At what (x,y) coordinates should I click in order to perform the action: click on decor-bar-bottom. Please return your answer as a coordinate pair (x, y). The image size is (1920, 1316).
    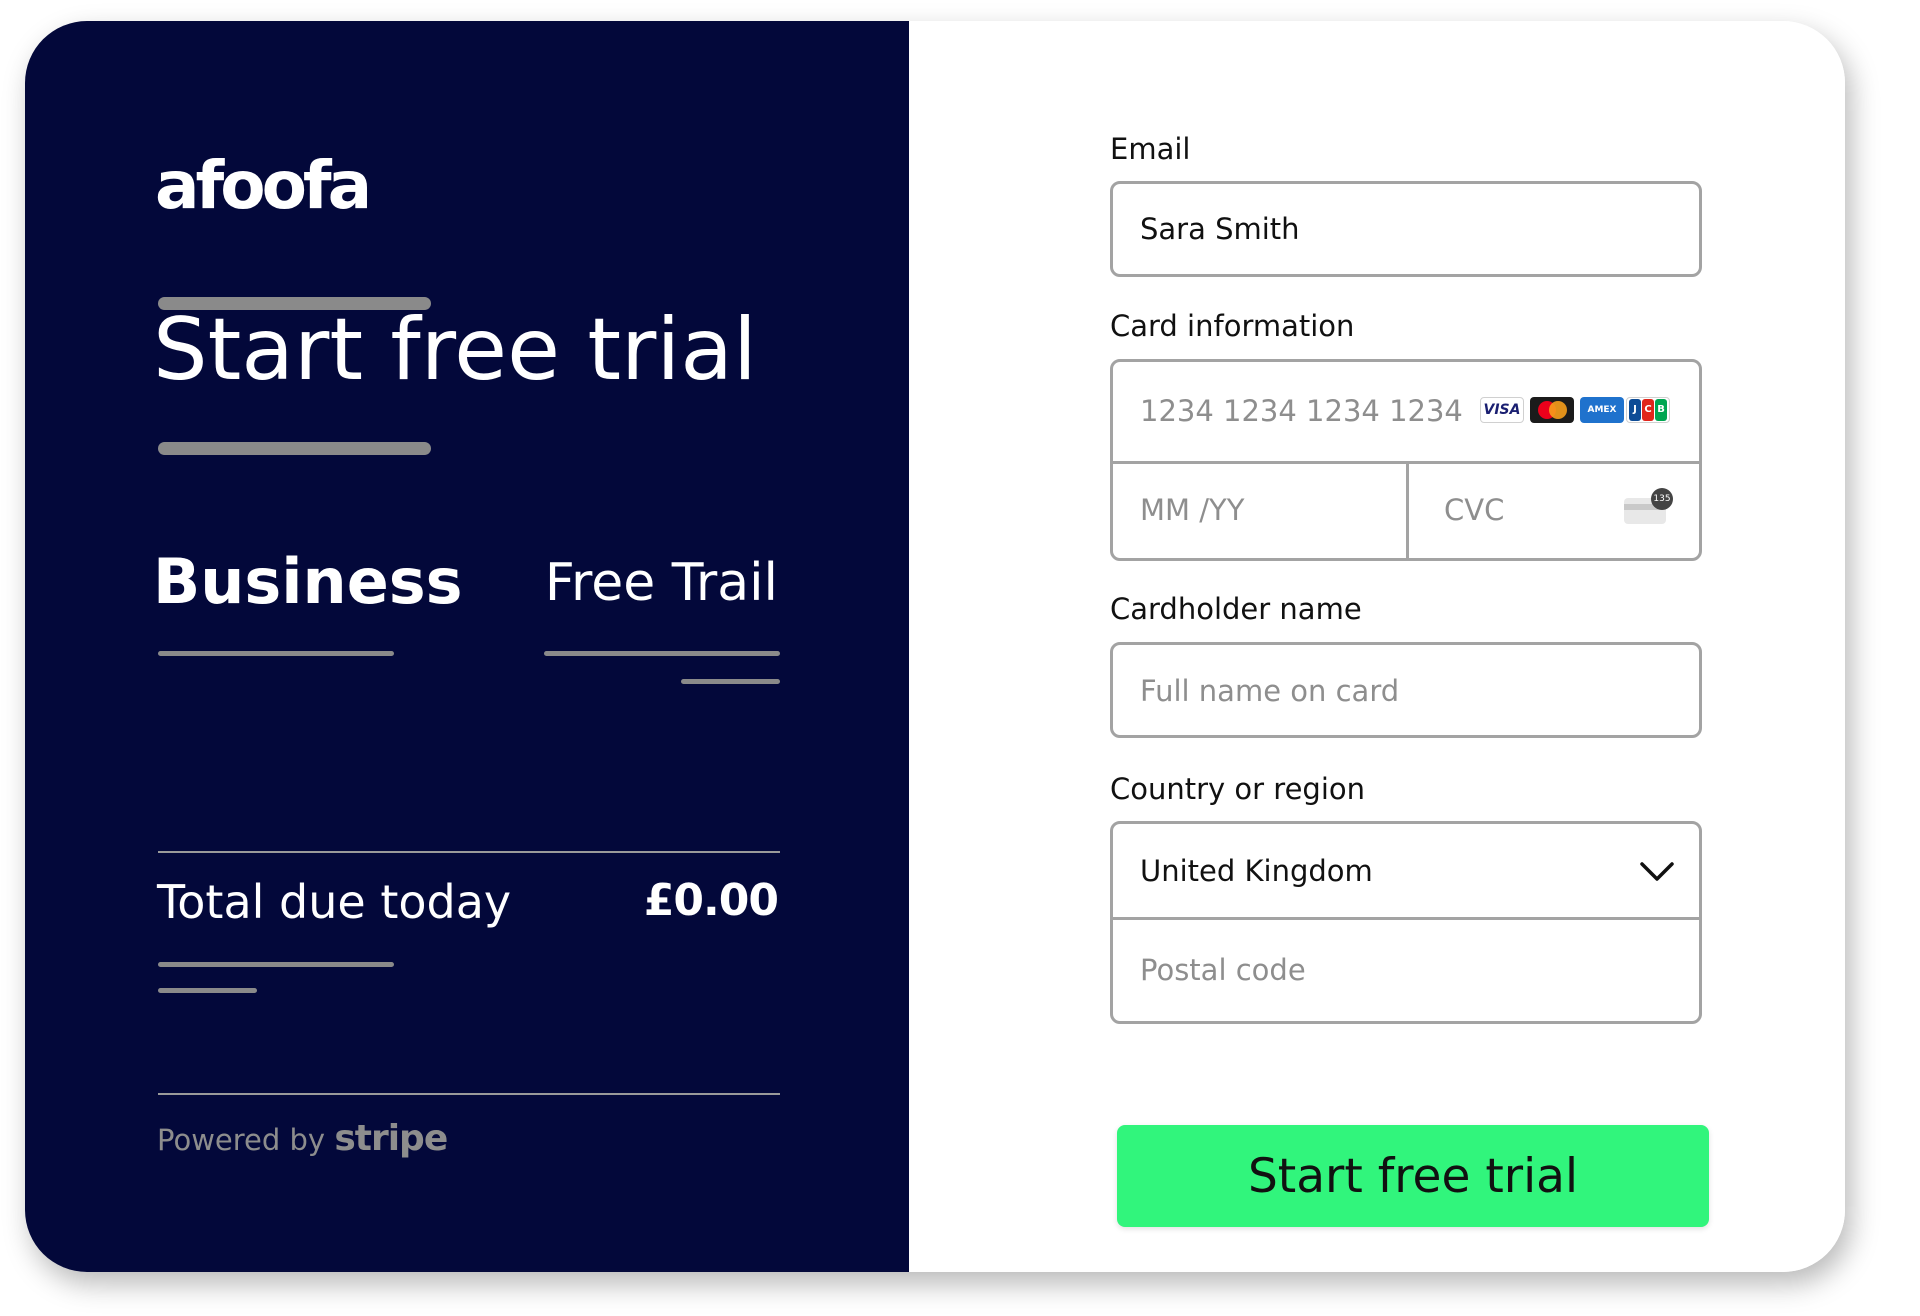
    Looking at the image, I should click on (294, 448).